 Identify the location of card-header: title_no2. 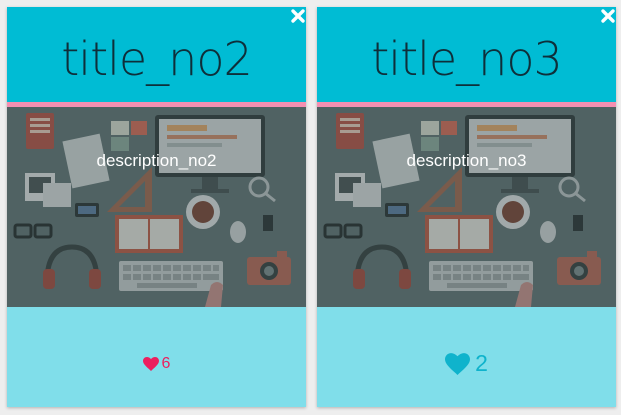
(156, 54).